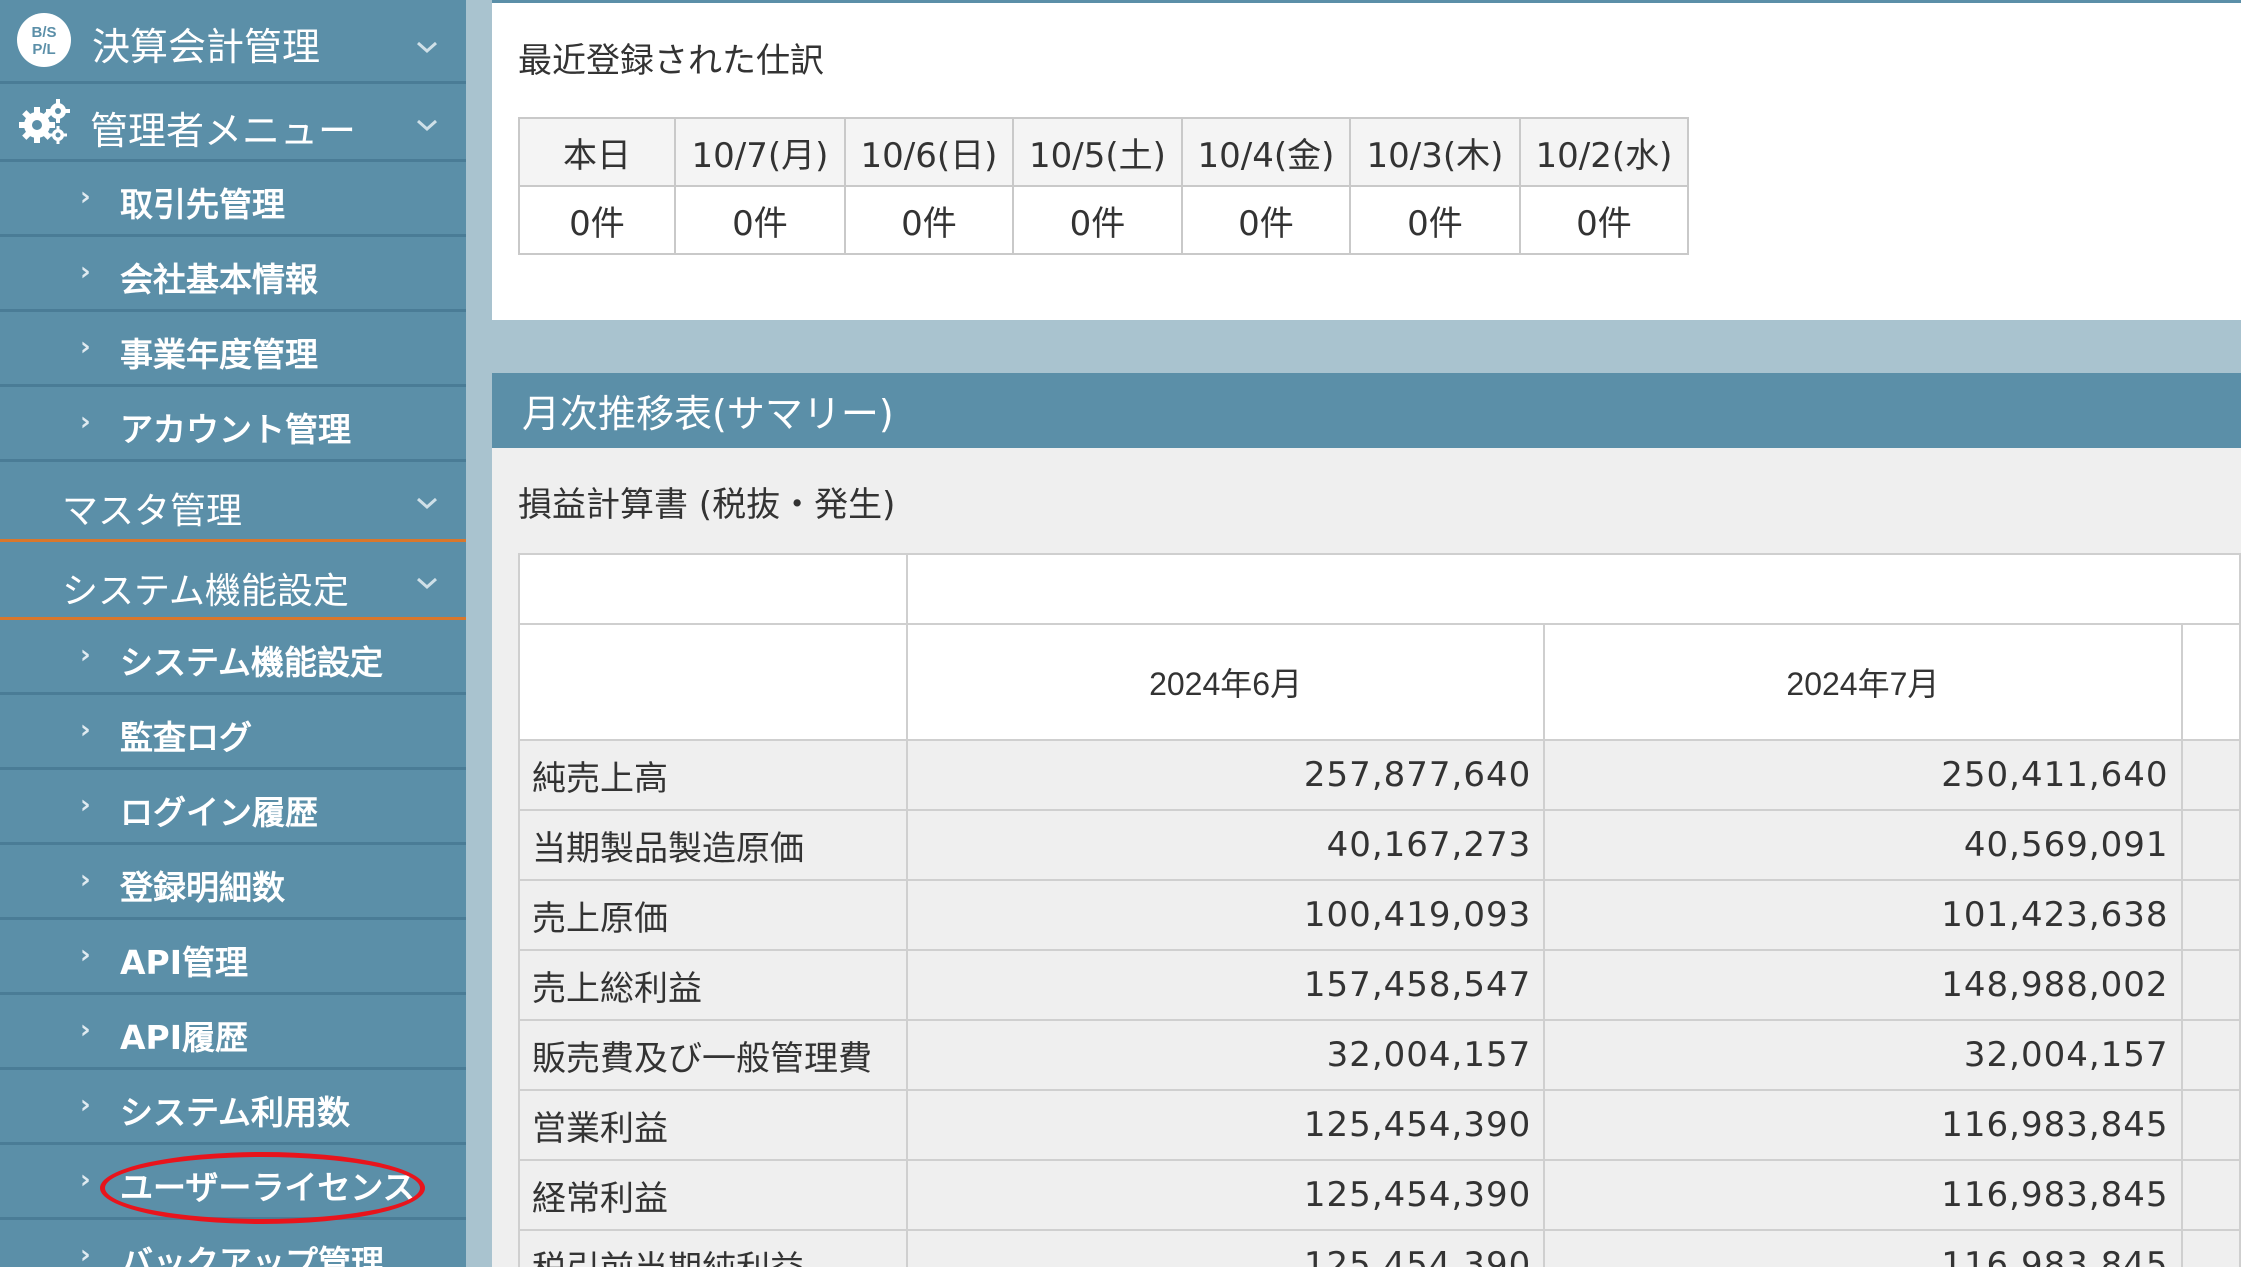  What do you see at coordinates (713, 775) in the screenshot?
I see `row-label: 純売上高` at bounding box center [713, 775].